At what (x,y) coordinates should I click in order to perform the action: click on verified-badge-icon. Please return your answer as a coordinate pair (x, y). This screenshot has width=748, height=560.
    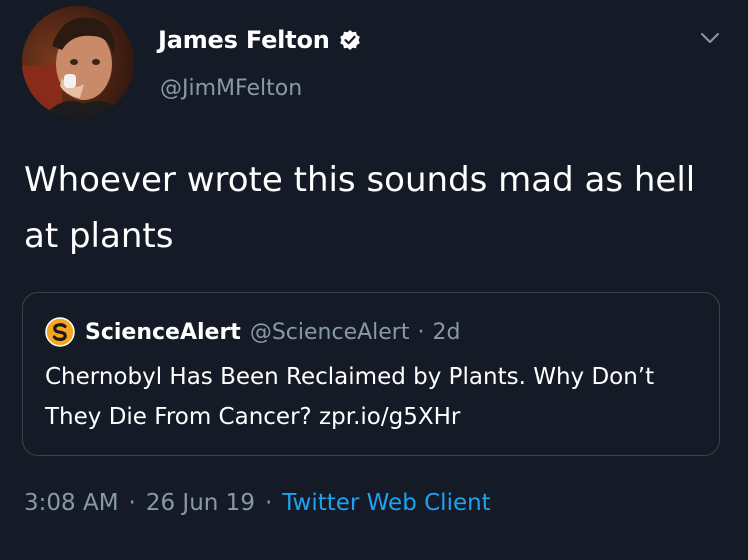
    Looking at the image, I should click on (350, 40).